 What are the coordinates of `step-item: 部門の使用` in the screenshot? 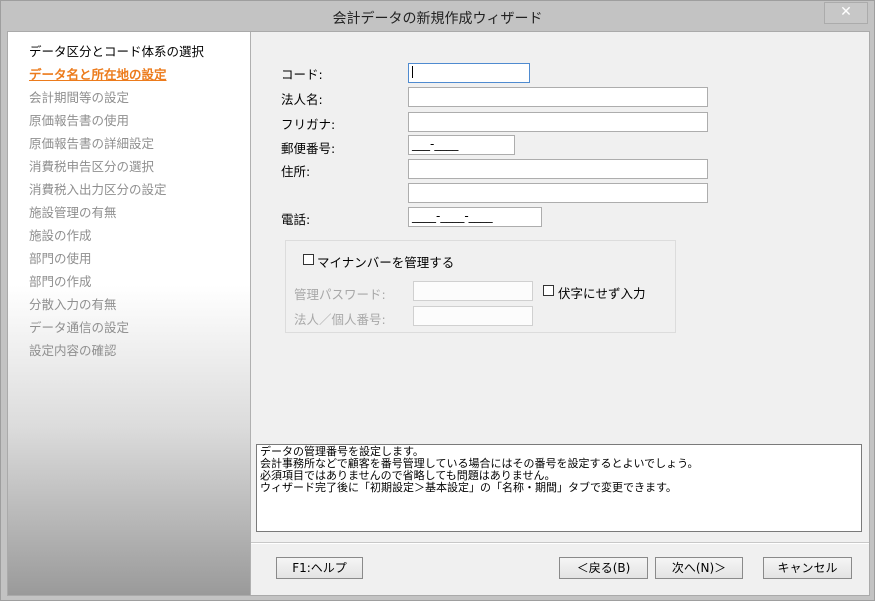 It's located at (60, 258).